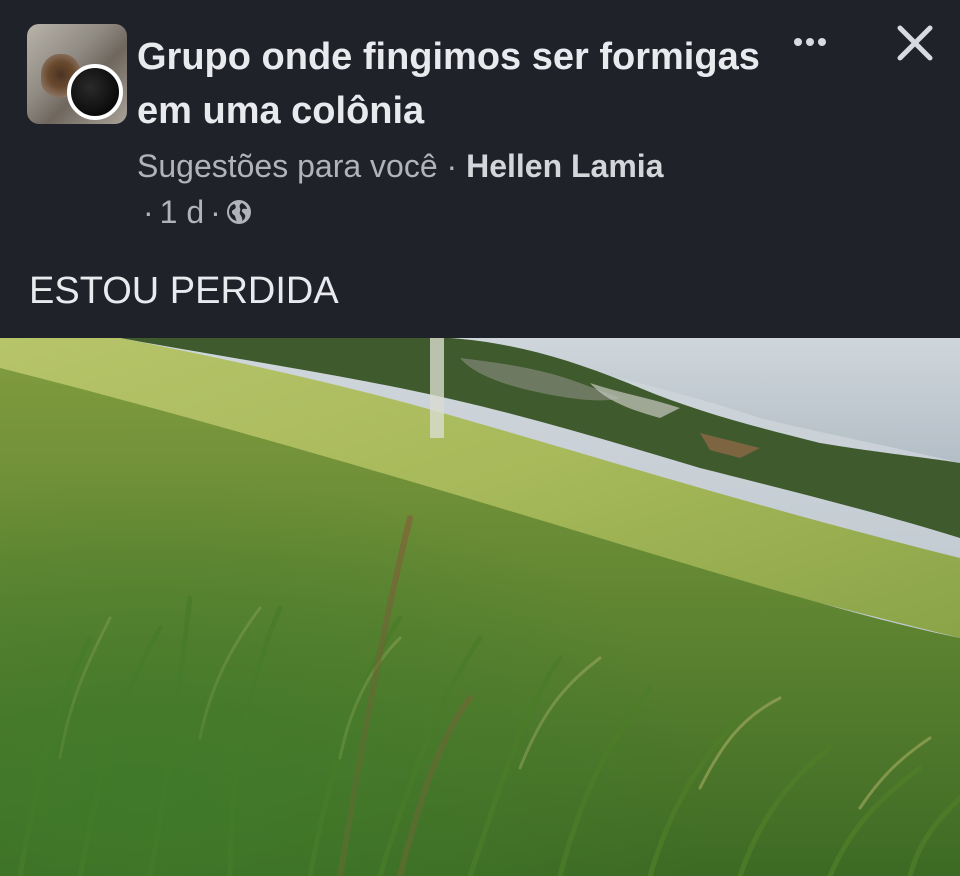 The width and height of the screenshot is (960, 876). I want to click on post-meta: Sugestões para você · Hellen Lamia, so click(400, 166).